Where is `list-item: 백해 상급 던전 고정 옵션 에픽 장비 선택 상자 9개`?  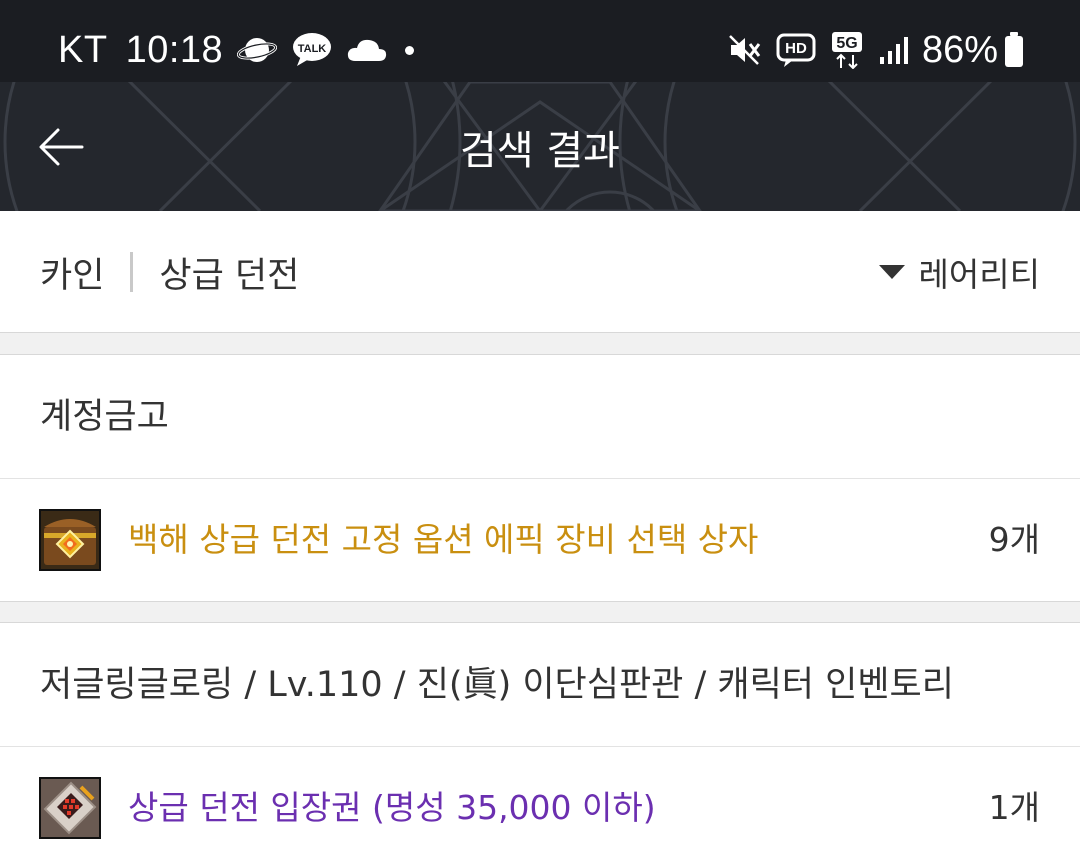
list-item: 백해 상급 던전 고정 옵션 에픽 장비 선택 상자 9개 is located at coordinates (540, 540).